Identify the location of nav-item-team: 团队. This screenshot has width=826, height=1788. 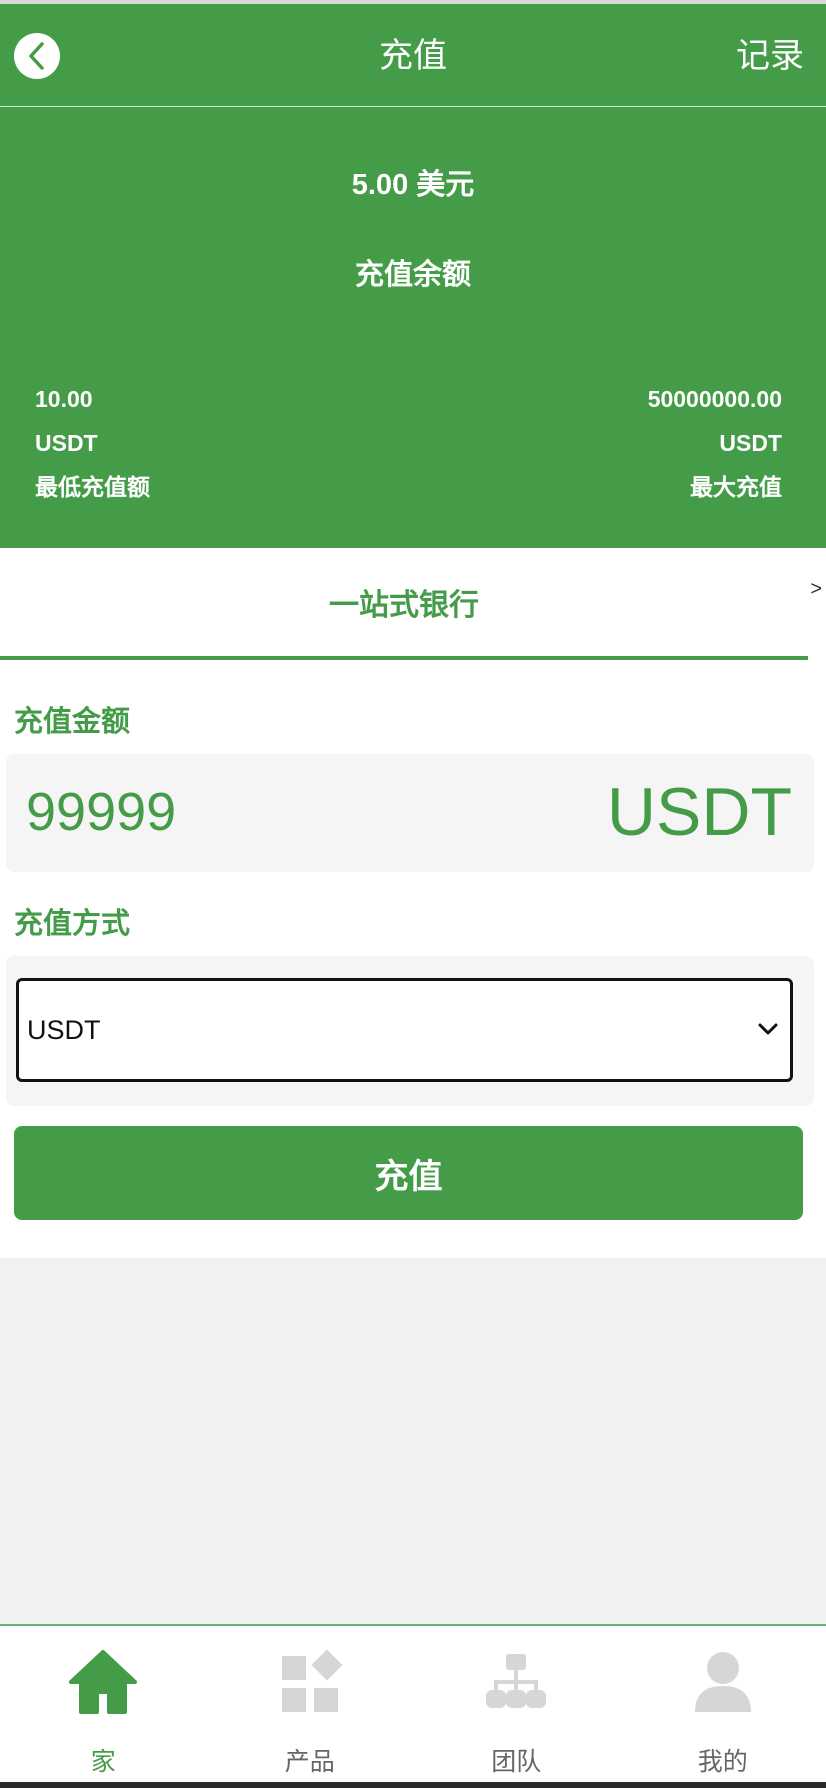
(516, 1704).